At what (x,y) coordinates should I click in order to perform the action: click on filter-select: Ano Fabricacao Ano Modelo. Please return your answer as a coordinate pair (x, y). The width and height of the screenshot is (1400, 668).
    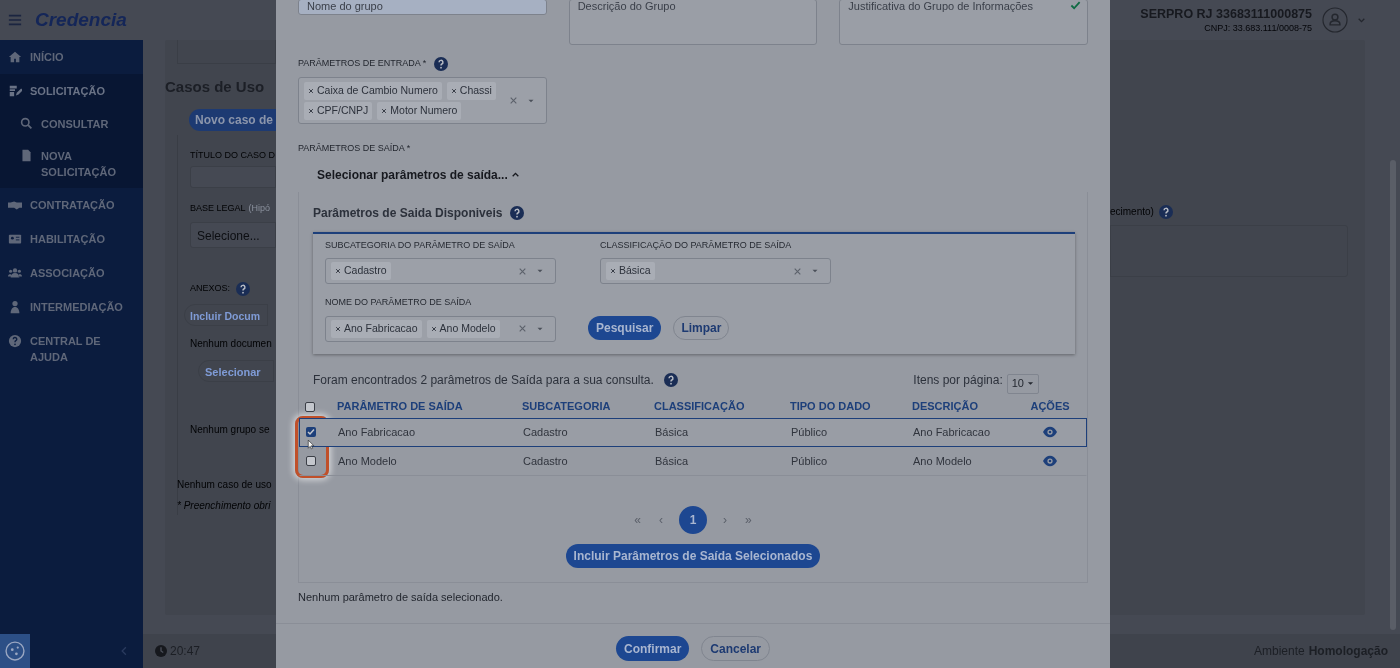
    Looking at the image, I should click on (440, 328).